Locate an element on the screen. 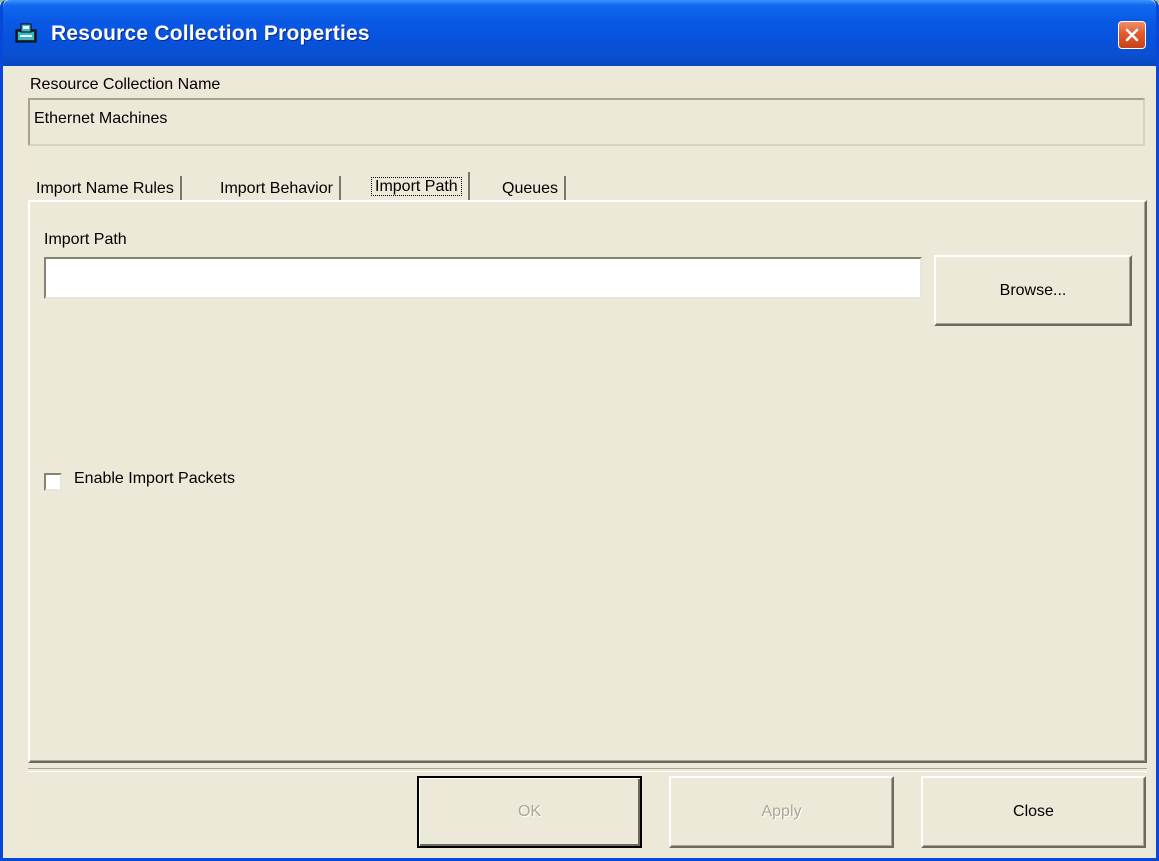 Image resolution: width=1159 pixels, height=861 pixels. collection-name-label: Resource Collection Name is located at coordinates (125, 85).